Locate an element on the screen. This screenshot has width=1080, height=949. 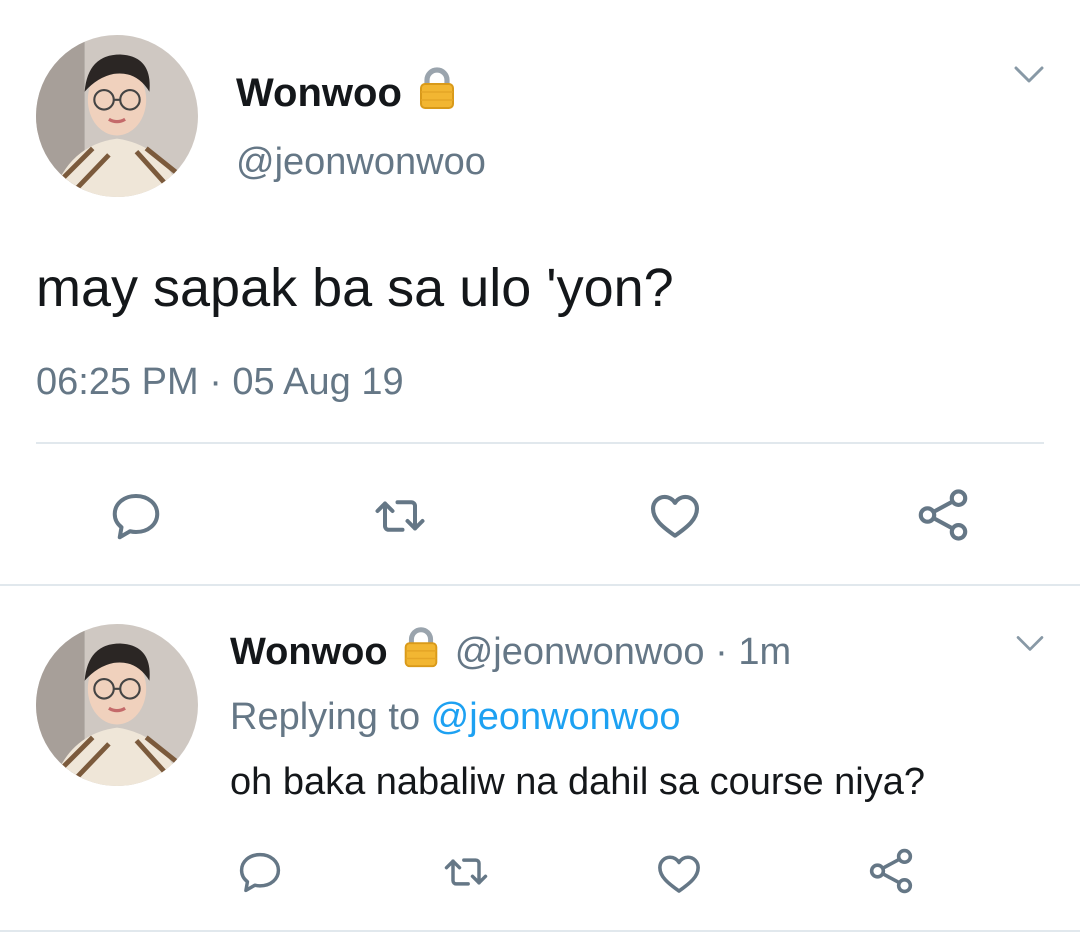
reply-like-button is located at coordinates (679, 873).